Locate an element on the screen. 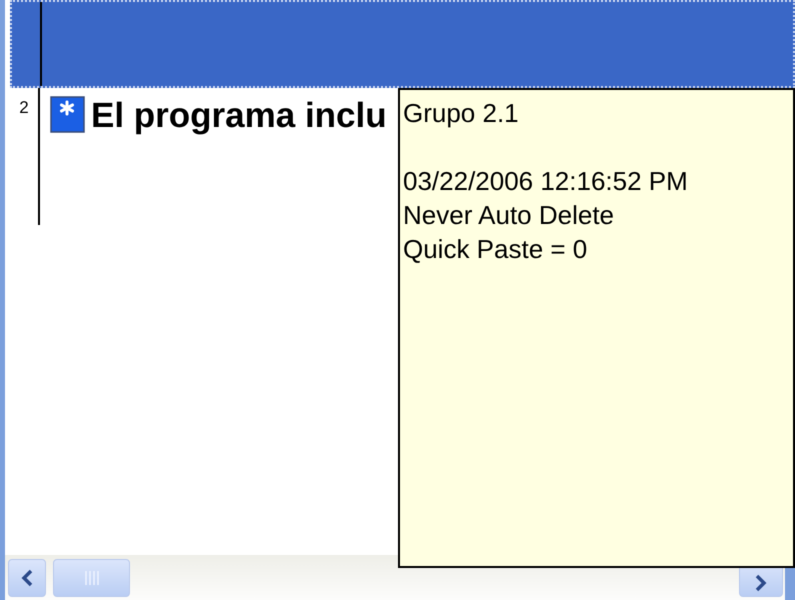 This screenshot has height=600, width=795. entry-text: El programa inclu is located at coordinates (239, 116).